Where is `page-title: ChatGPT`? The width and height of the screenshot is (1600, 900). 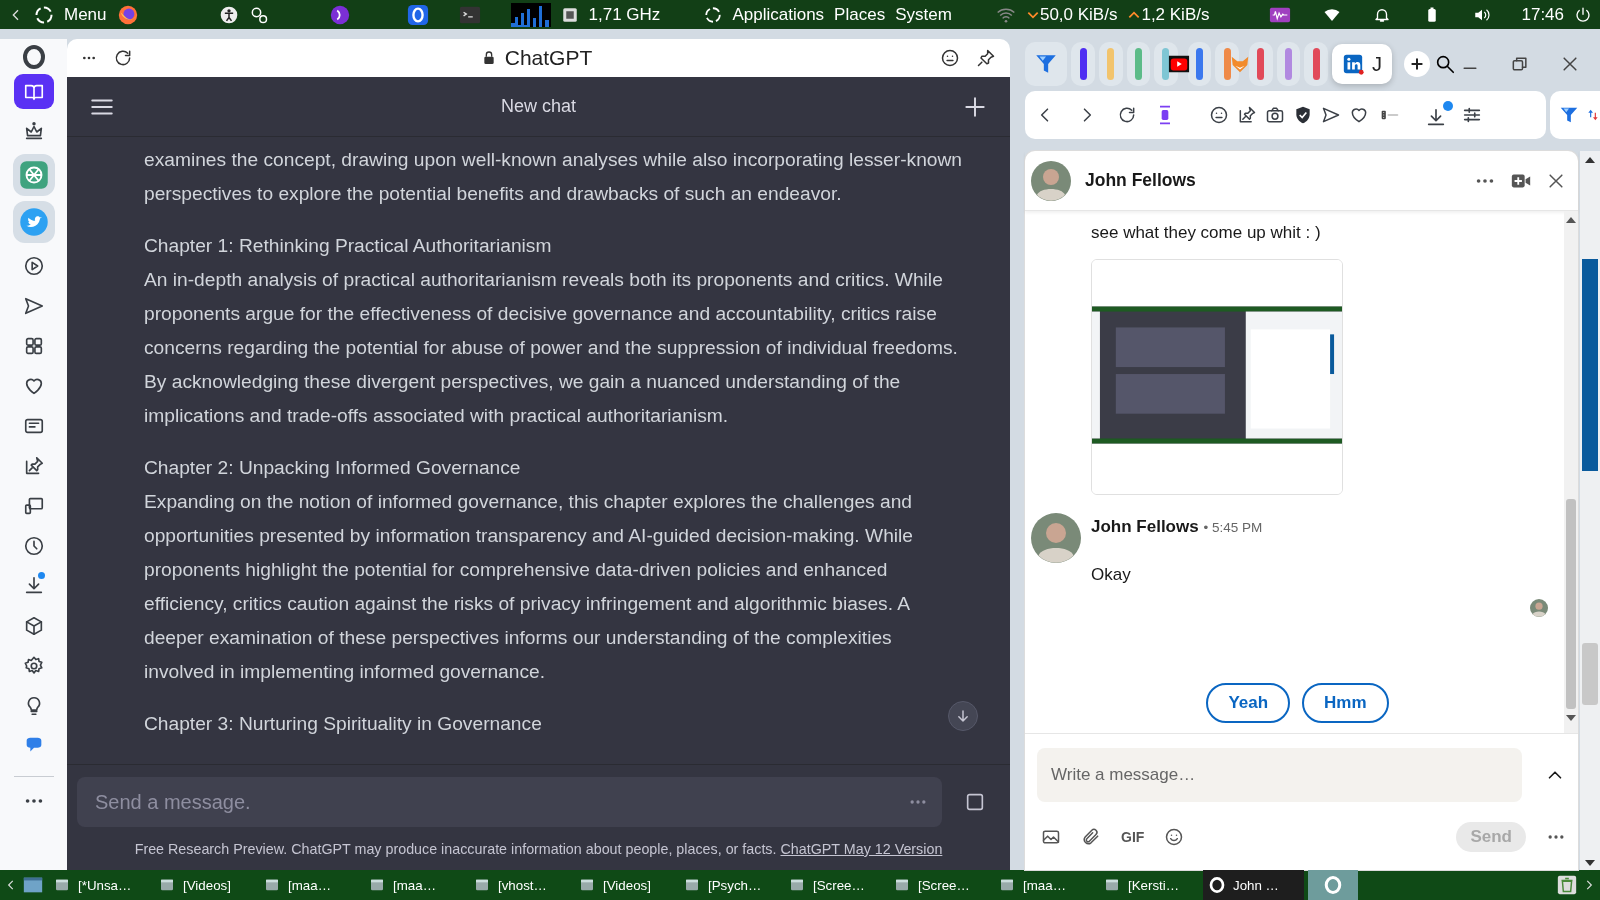
page-title: ChatGPT is located at coordinates (548, 58).